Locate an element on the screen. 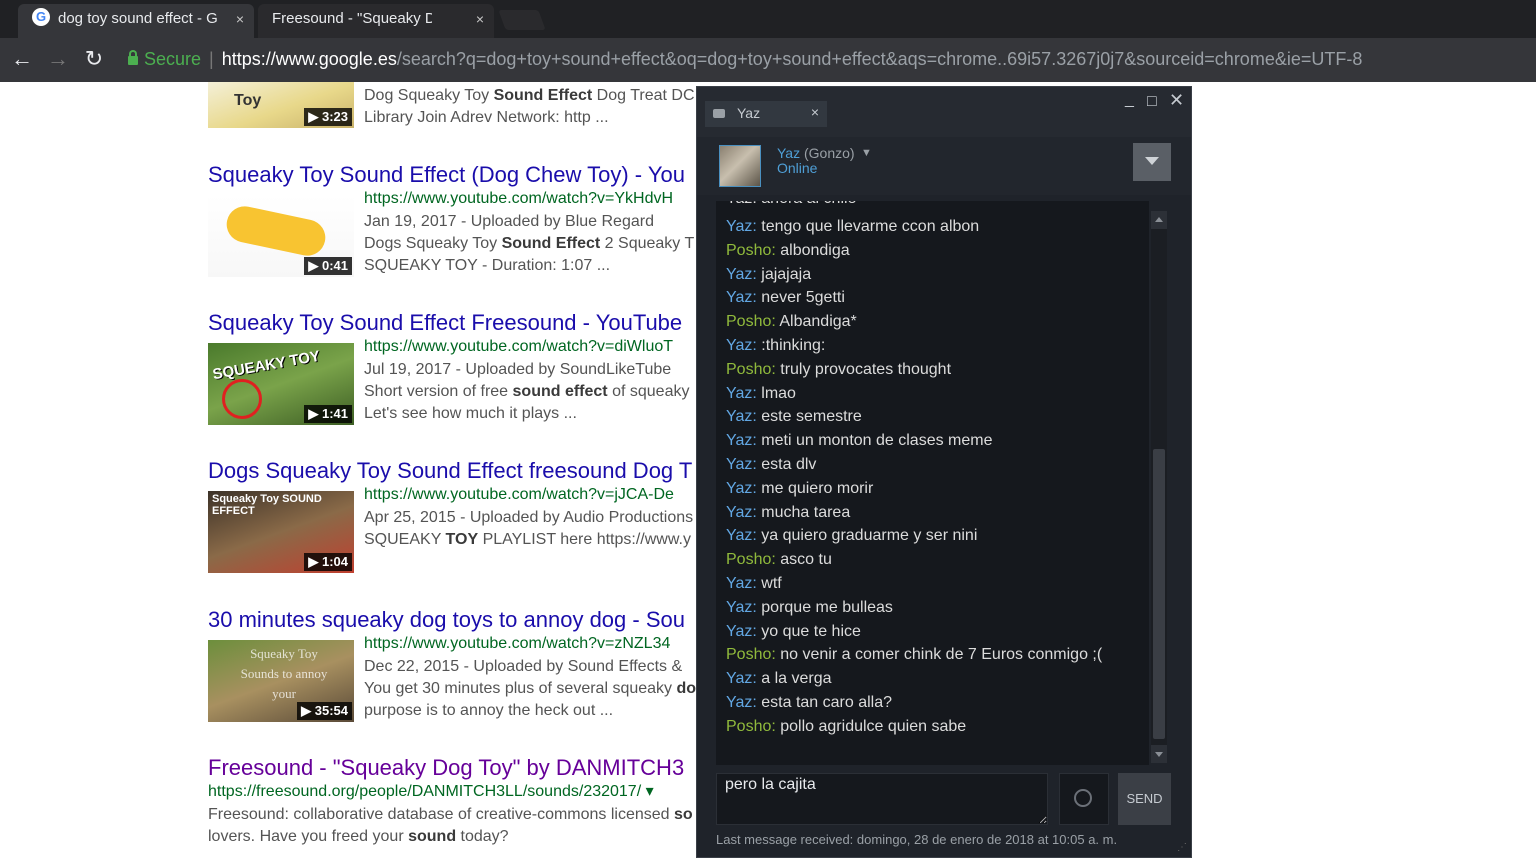  thumbnail-text: Squeaky Toy Sounds to annoy your is located at coordinates (284, 673).